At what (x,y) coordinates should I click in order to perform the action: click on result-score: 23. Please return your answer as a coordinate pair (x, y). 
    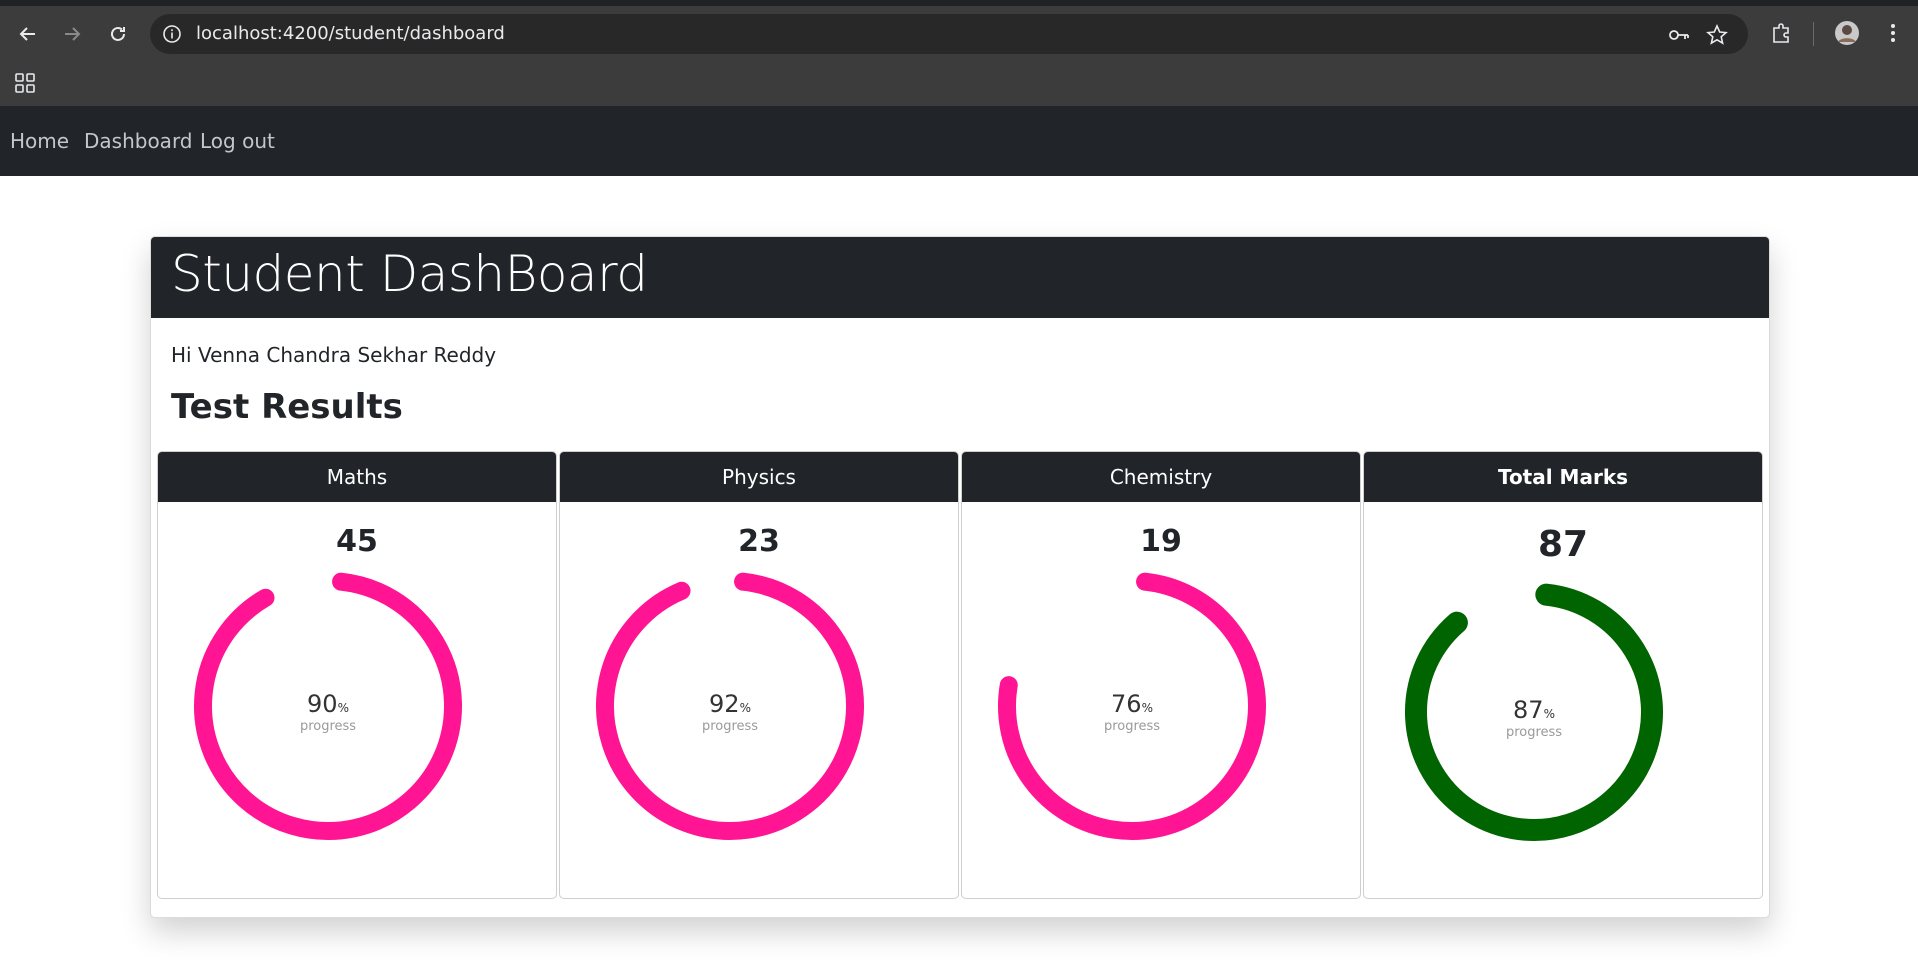
    Looking at the image, I should click on (759, 541).